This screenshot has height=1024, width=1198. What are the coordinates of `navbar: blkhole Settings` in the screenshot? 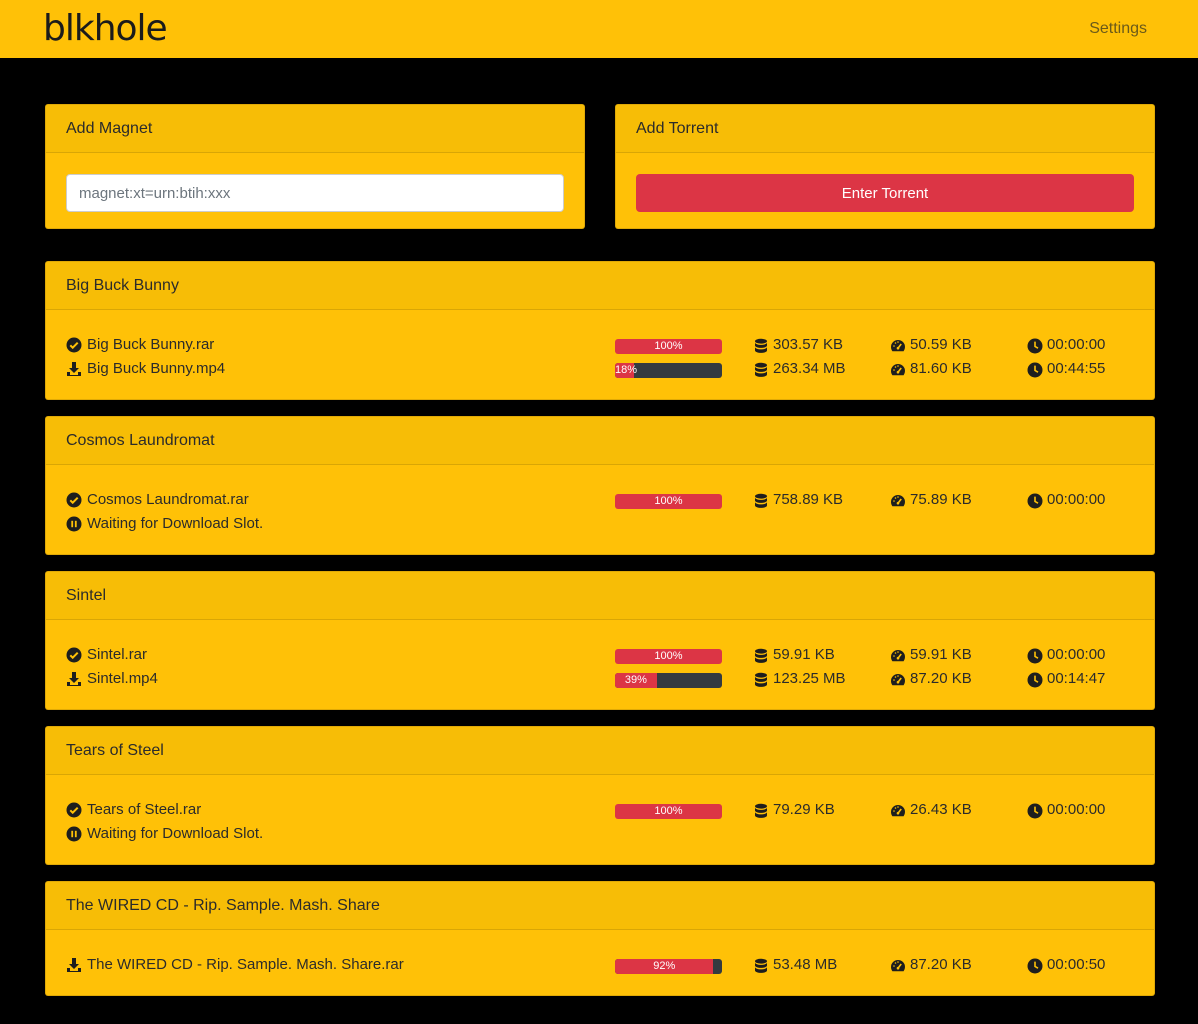 It's located at (599, 29).